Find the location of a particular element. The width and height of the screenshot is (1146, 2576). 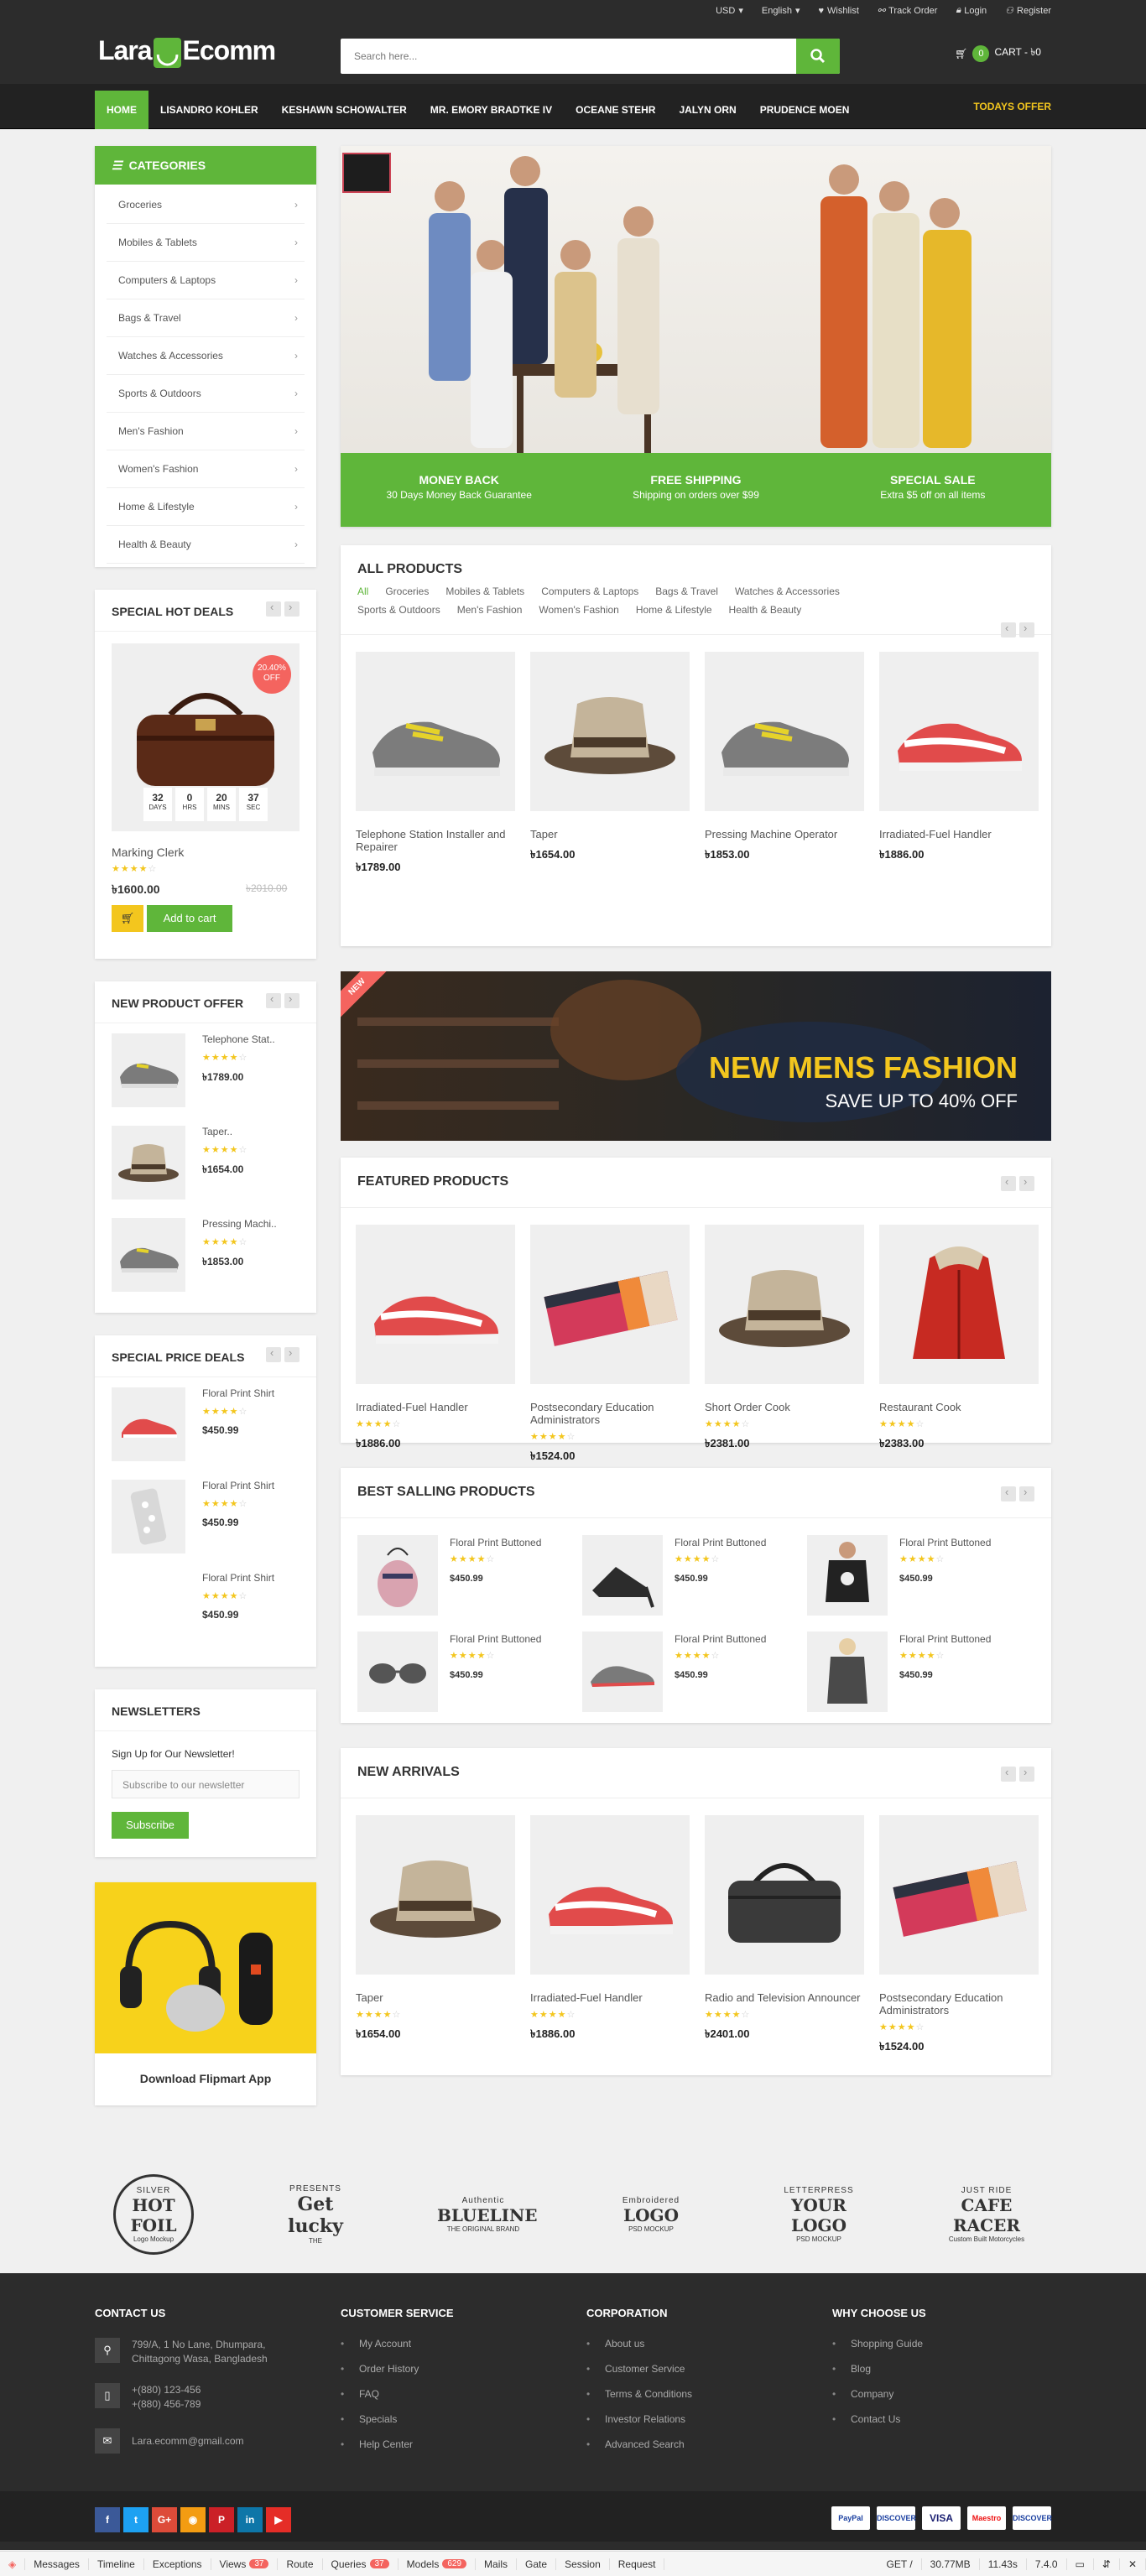

contact-email: Lara.ecomm@gmail.com is located at coordinates (188, 2441).